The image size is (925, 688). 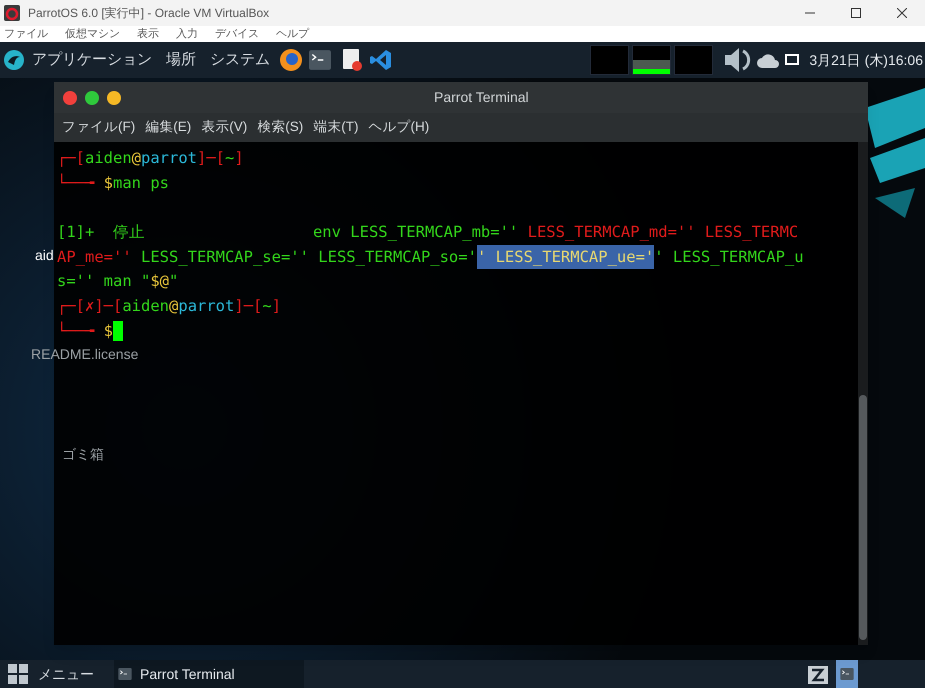 What do you see at coordinates (66, 674) in the screenshot?
I see `menu-label: メニュー` at bounding box center [66, 674].